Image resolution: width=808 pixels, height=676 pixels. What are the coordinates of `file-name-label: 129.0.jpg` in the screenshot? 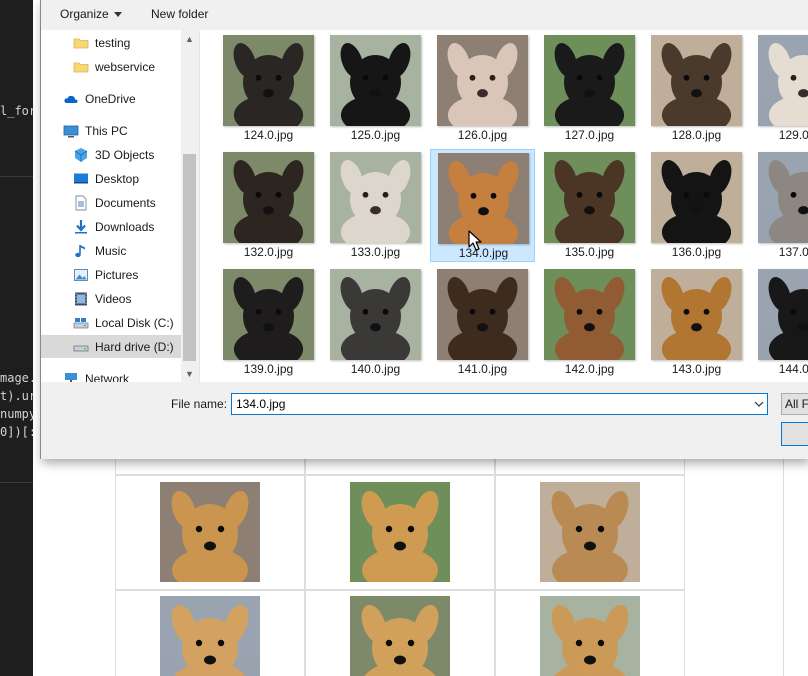 It's located at (793, 135).